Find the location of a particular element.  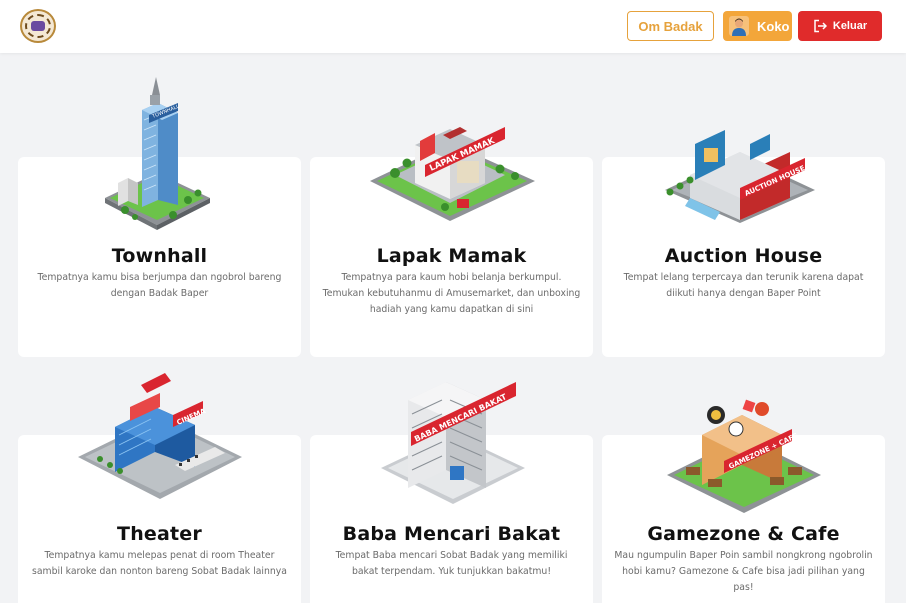

profile-button-label: Om Badak is located at coordinates (670, 26).